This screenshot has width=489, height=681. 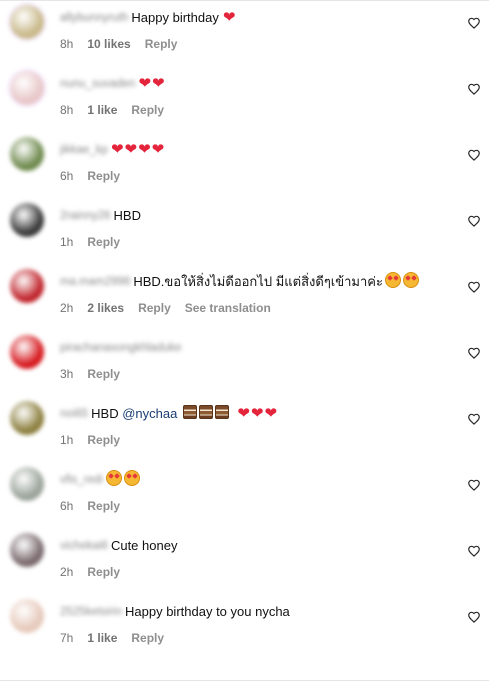 I want to click on comment-row: 2rainny26 HBD 1h Reply, so click(x=244, y=231).